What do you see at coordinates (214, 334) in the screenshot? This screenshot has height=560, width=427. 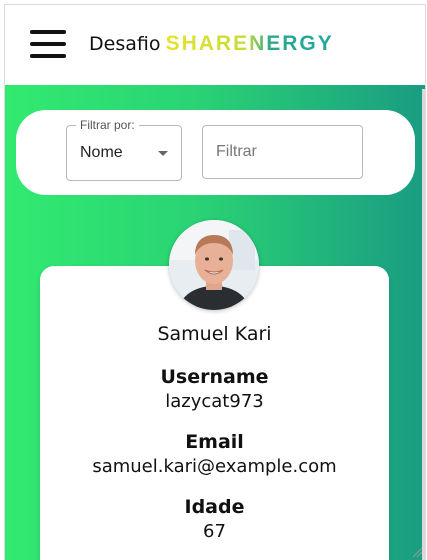 I see `user-name: Samuel Kari` at bounding box center [214, 334].